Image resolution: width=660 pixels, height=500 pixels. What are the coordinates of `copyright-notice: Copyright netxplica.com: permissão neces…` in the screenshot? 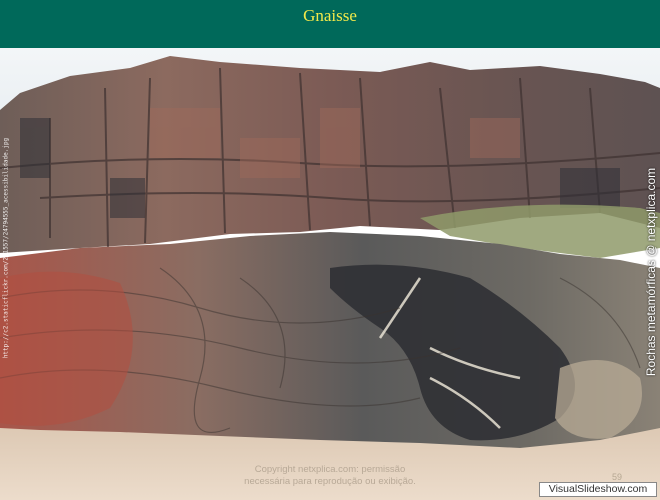 It's located at (330, 476).